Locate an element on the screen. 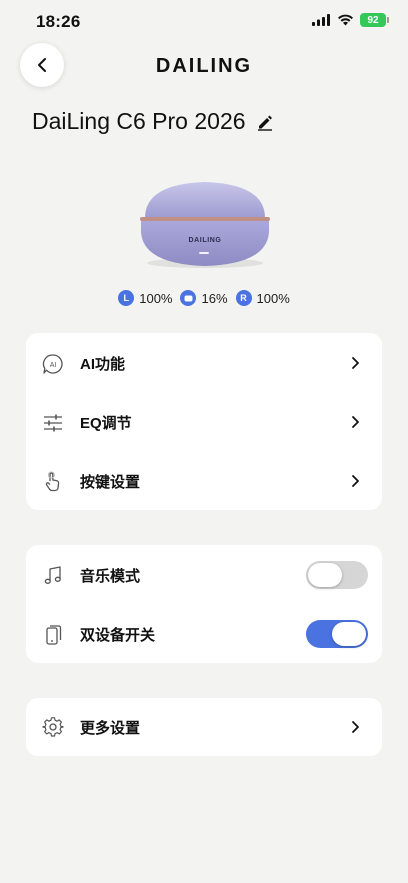  music-mode-toggle is located at coordinates (337, 575).